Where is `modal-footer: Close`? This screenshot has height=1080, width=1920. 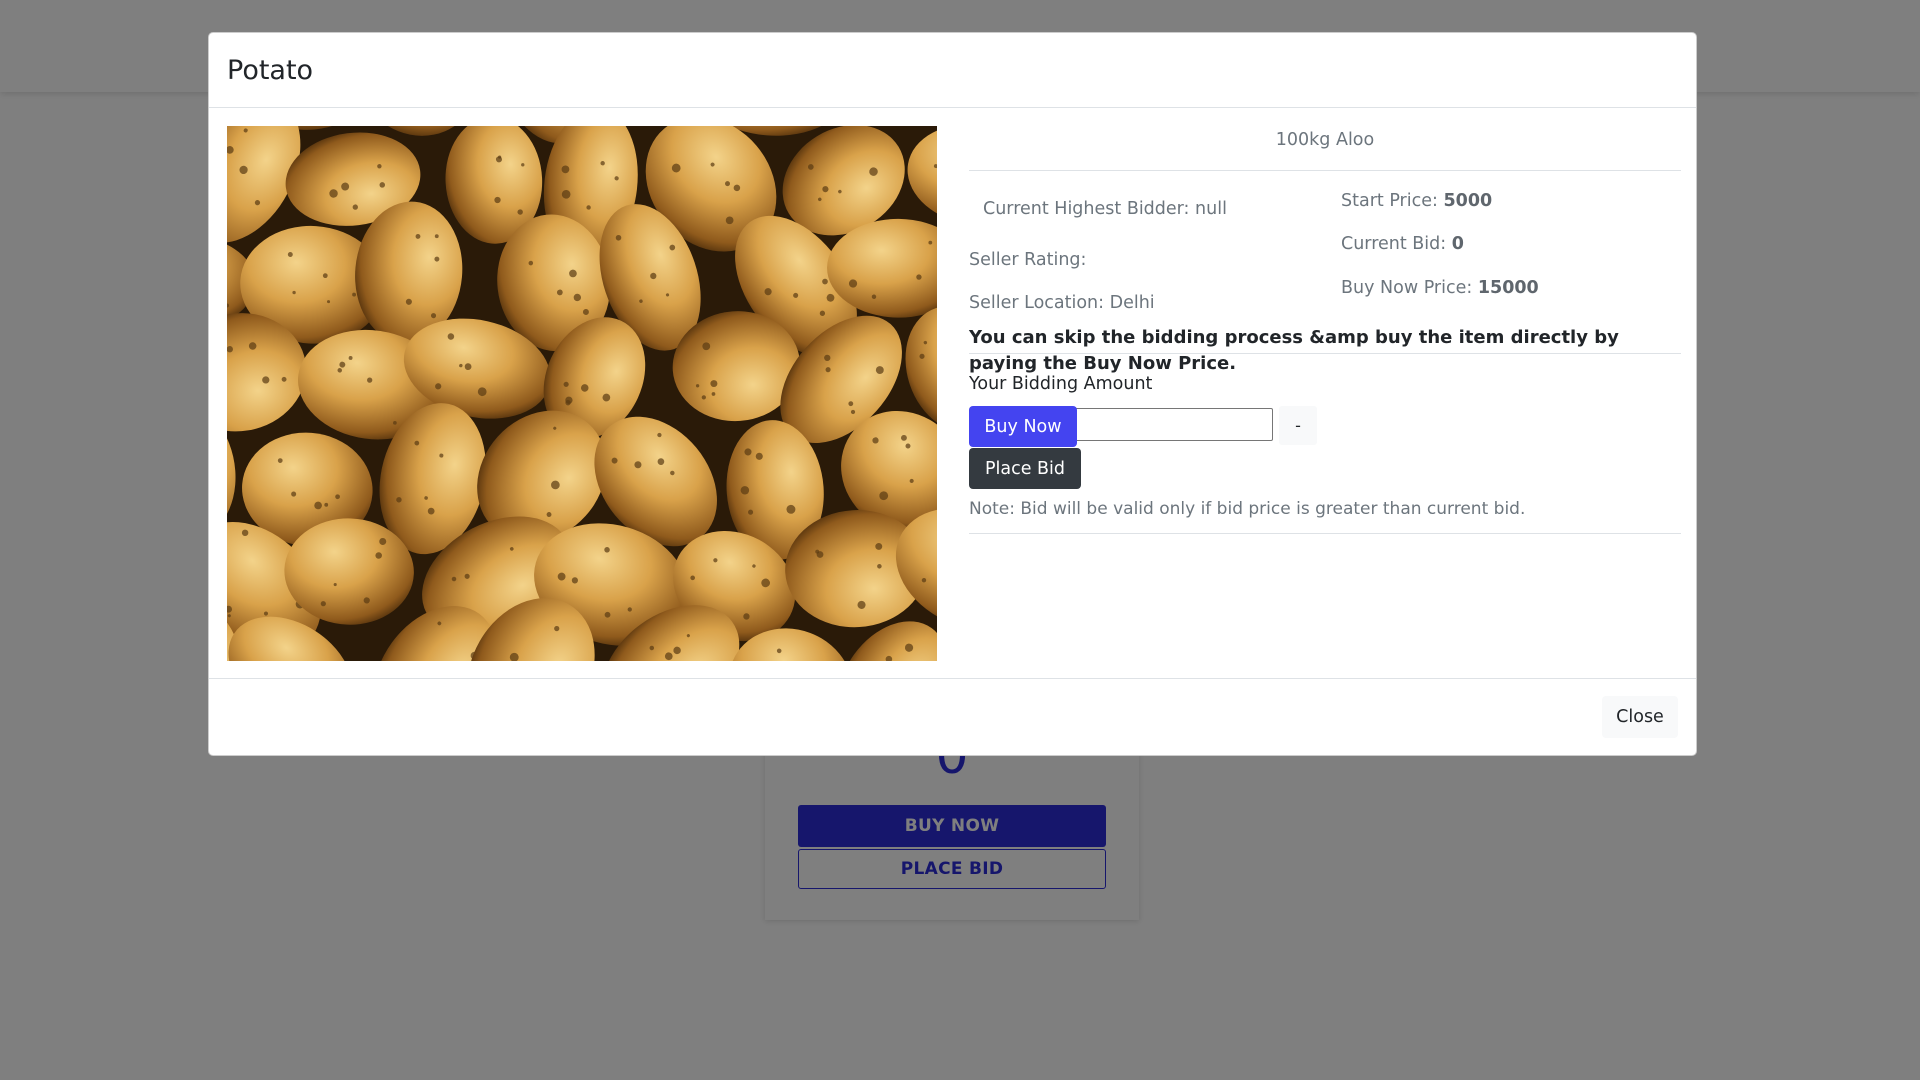 modal-footer: Close is located at coordinates (952, 716).